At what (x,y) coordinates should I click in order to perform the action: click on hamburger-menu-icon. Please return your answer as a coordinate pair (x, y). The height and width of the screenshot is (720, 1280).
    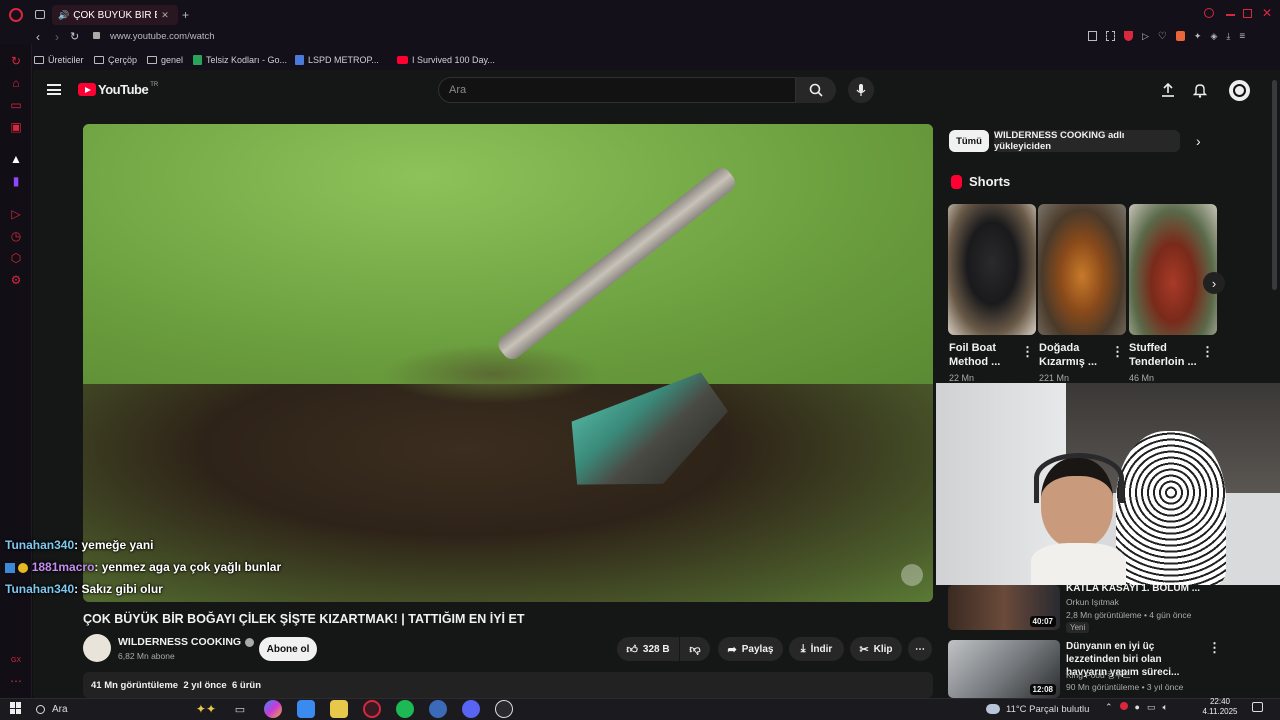
    Looking at the image, I should click on (54, 89).